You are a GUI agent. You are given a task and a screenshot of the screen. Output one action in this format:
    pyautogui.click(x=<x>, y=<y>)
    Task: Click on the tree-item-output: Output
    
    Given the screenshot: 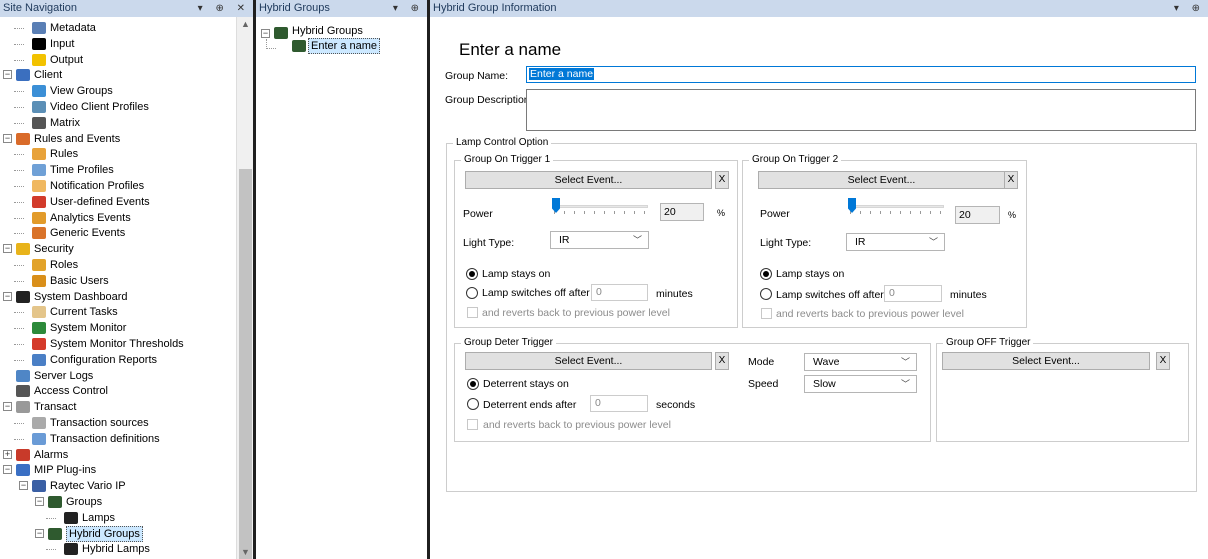 What is the action you would take?
    pyautogui.click(x=115, y=60)
    